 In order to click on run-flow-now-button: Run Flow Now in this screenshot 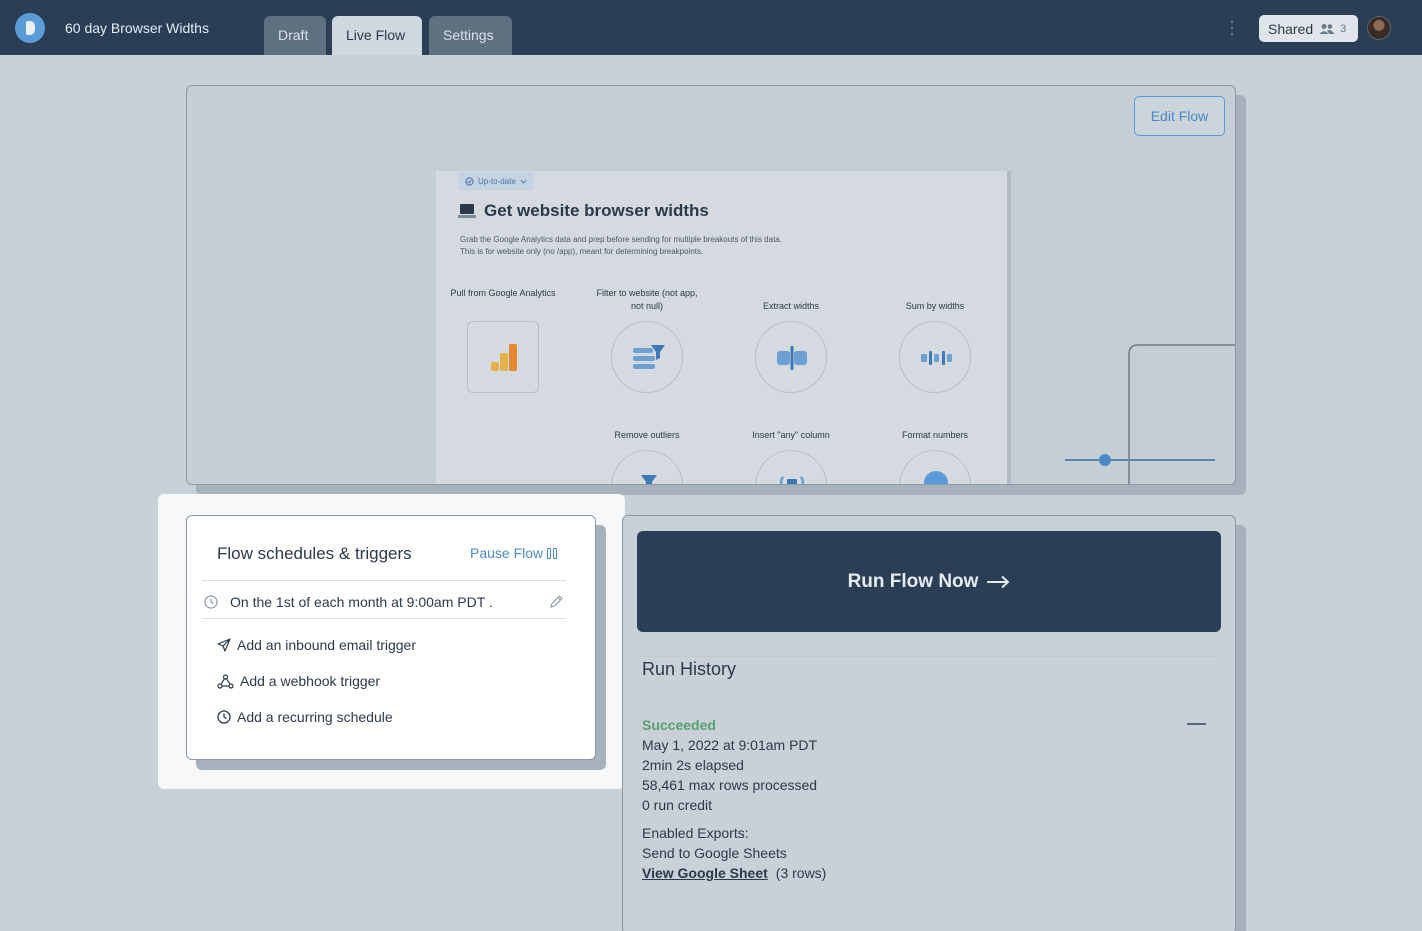, I will do `click(929, 581)`.